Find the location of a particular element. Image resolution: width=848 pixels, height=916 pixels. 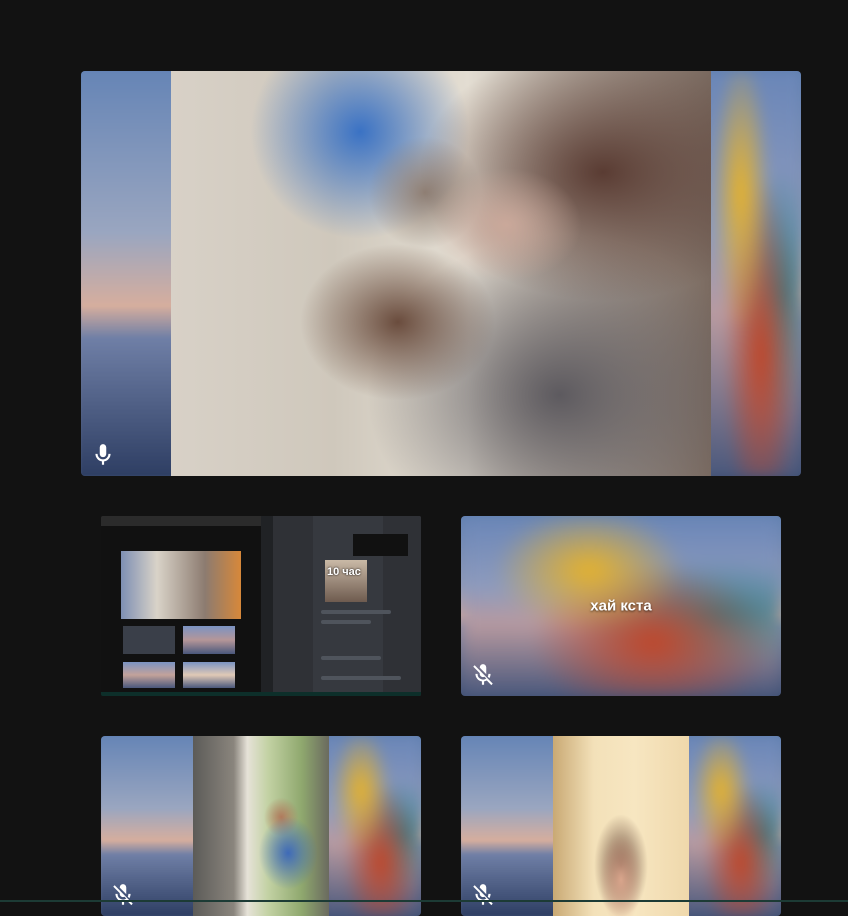

participant-tile-2: хай кста is located at coordinates (621, 606).